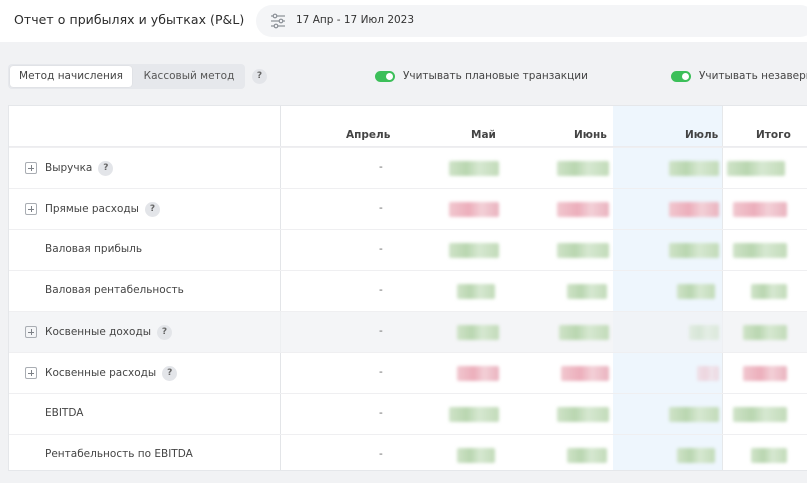 The width and height of the screenshot is (807, 483). I want to click on table-row-direct-expenses: Прямые расходы? -, so click(408, 208).